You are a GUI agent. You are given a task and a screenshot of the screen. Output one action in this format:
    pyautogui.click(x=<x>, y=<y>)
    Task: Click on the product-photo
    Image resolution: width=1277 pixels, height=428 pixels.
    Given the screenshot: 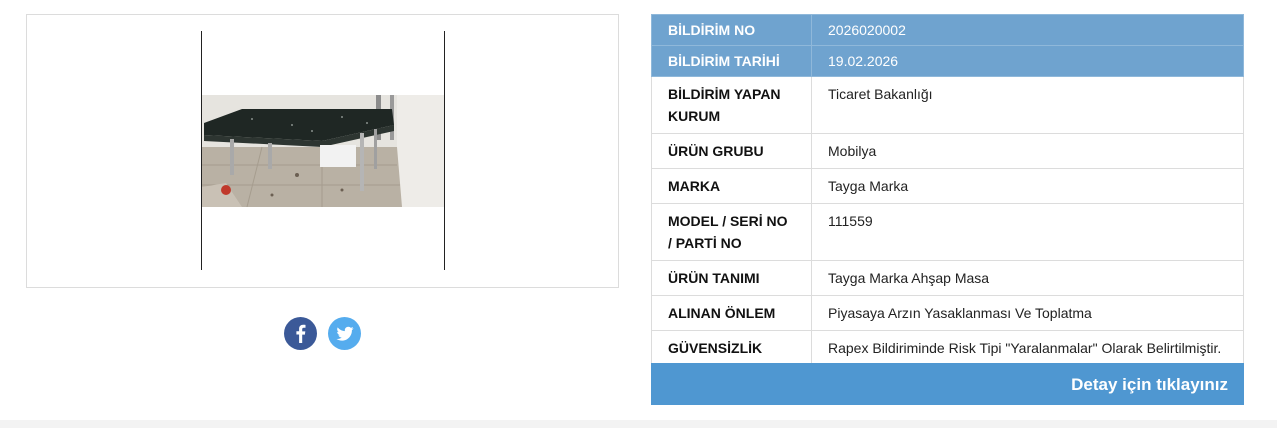 What is the action you would take?
    pyautogui.click(x=323, y=151)
    